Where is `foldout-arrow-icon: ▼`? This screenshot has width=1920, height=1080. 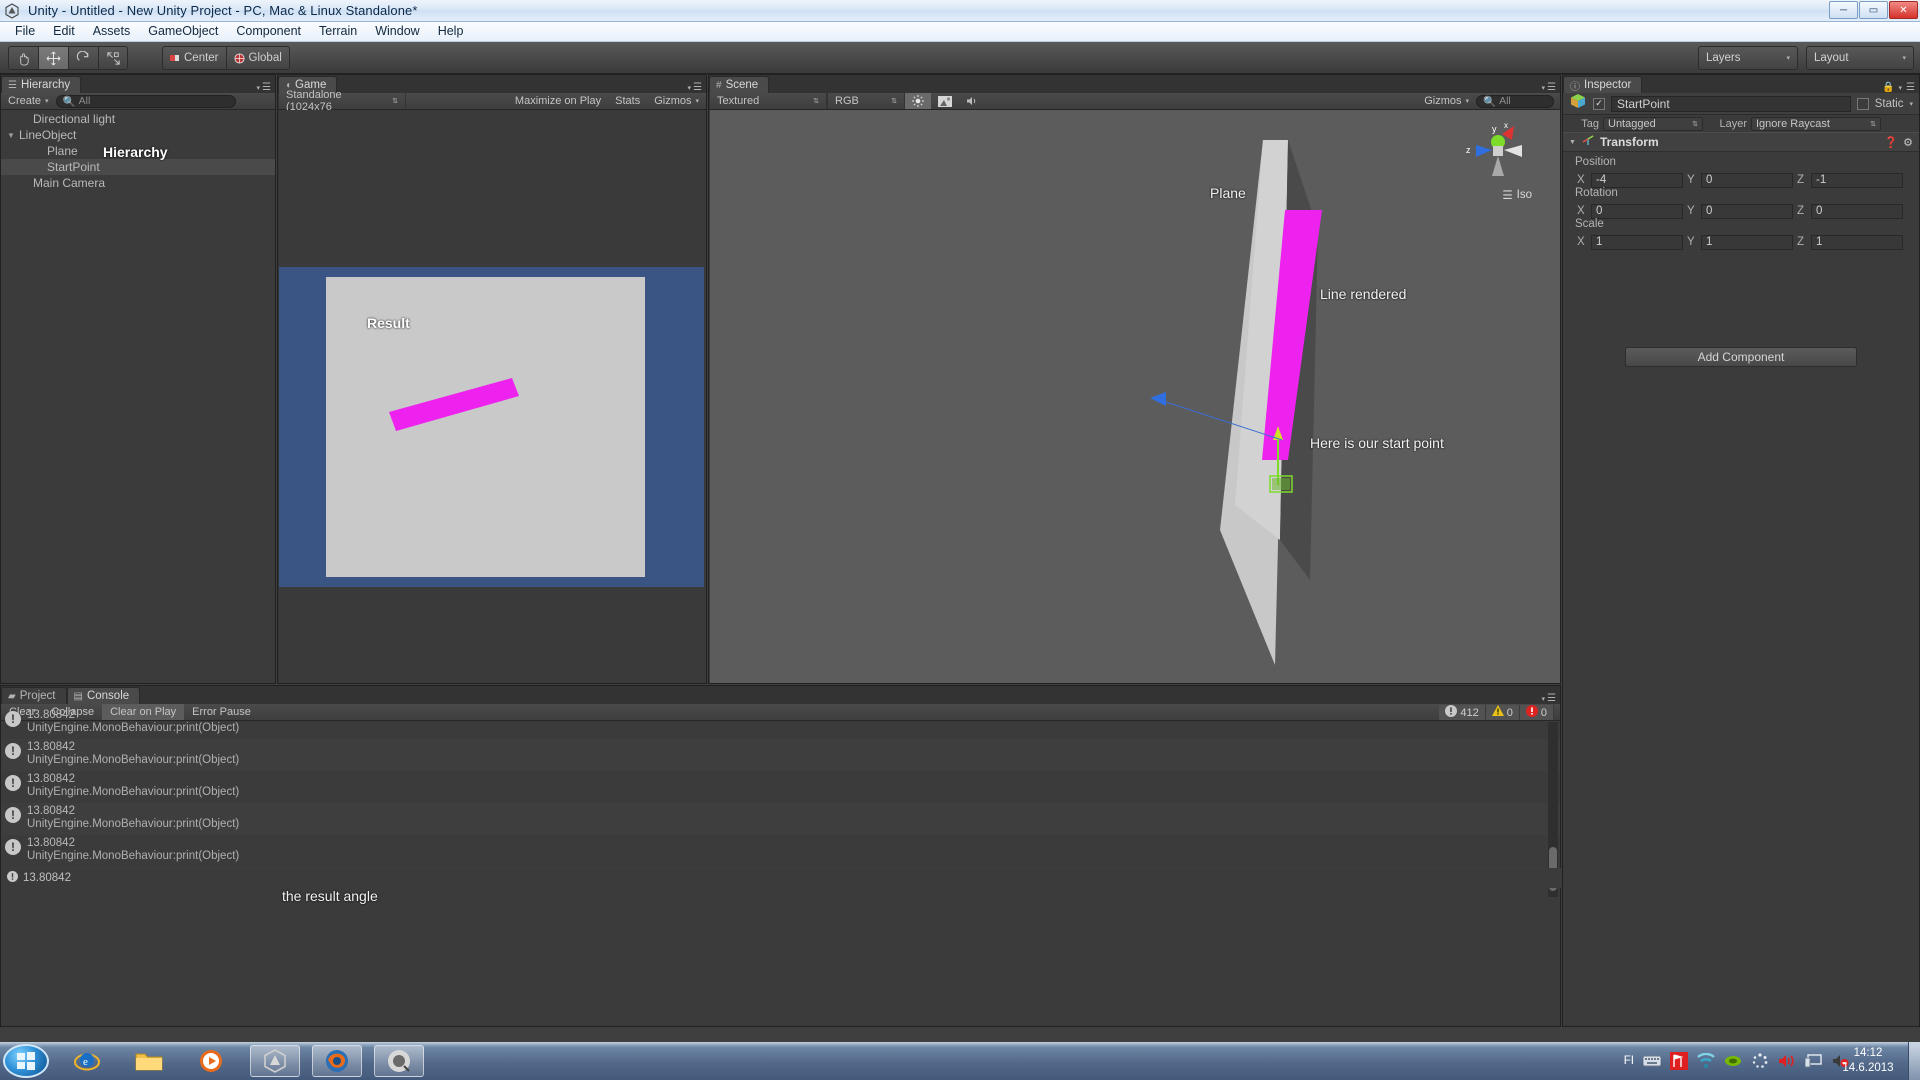
foldout-arrow-icon: ▼ is located at coordinates (13, 135).